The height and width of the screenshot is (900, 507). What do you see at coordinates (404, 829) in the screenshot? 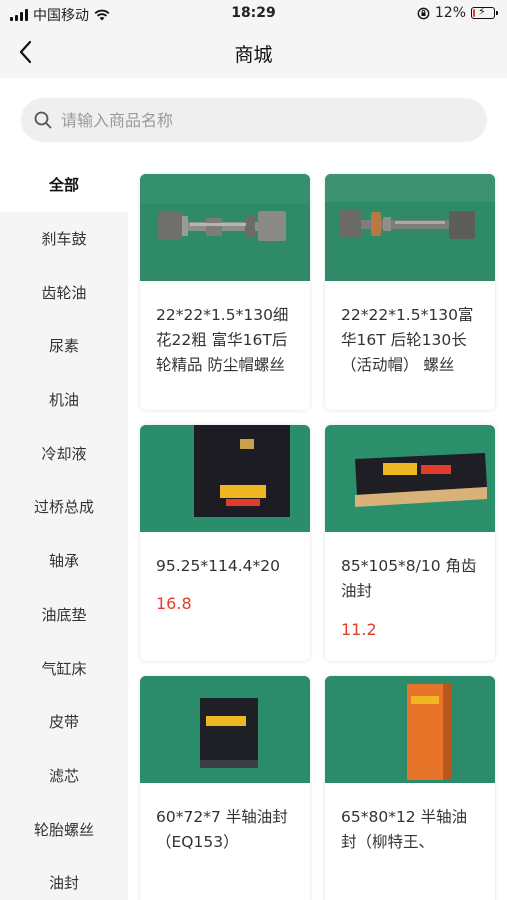
I see `product-title: 65*80*12 半轴油封（柳特王、` at bounding box center [404, 829].